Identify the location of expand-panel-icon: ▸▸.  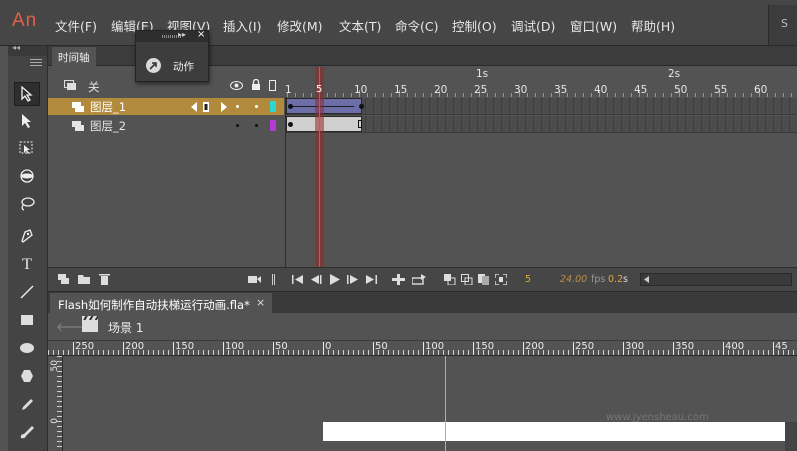
(182, 34).